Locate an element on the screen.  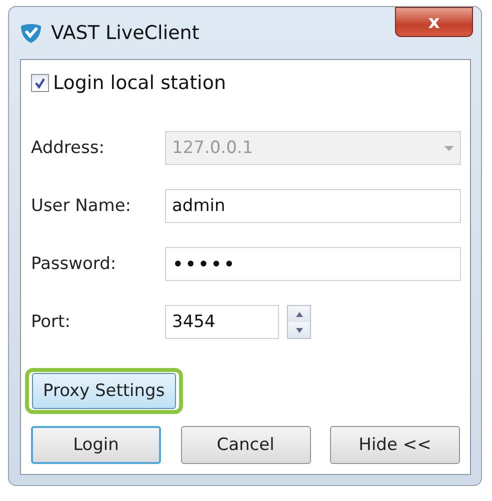
caret-down-icon is located at coordinates (299, 330).